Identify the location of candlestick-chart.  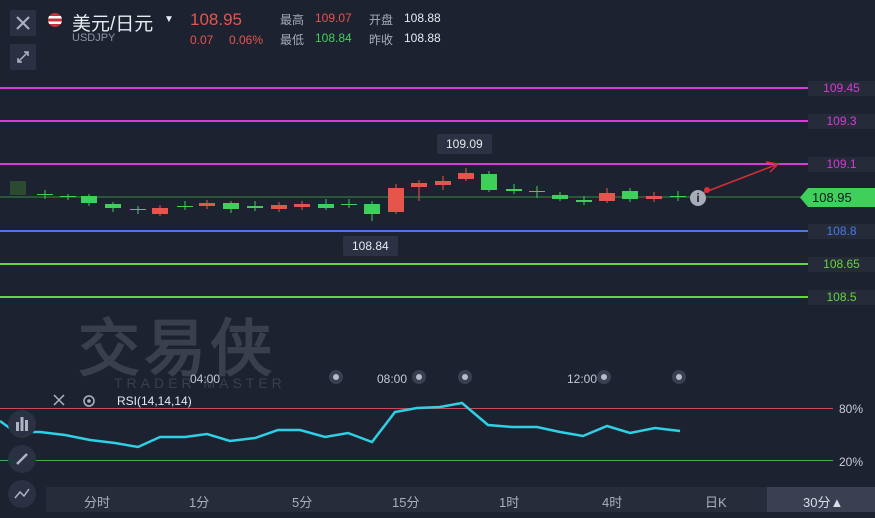
(404, 190).